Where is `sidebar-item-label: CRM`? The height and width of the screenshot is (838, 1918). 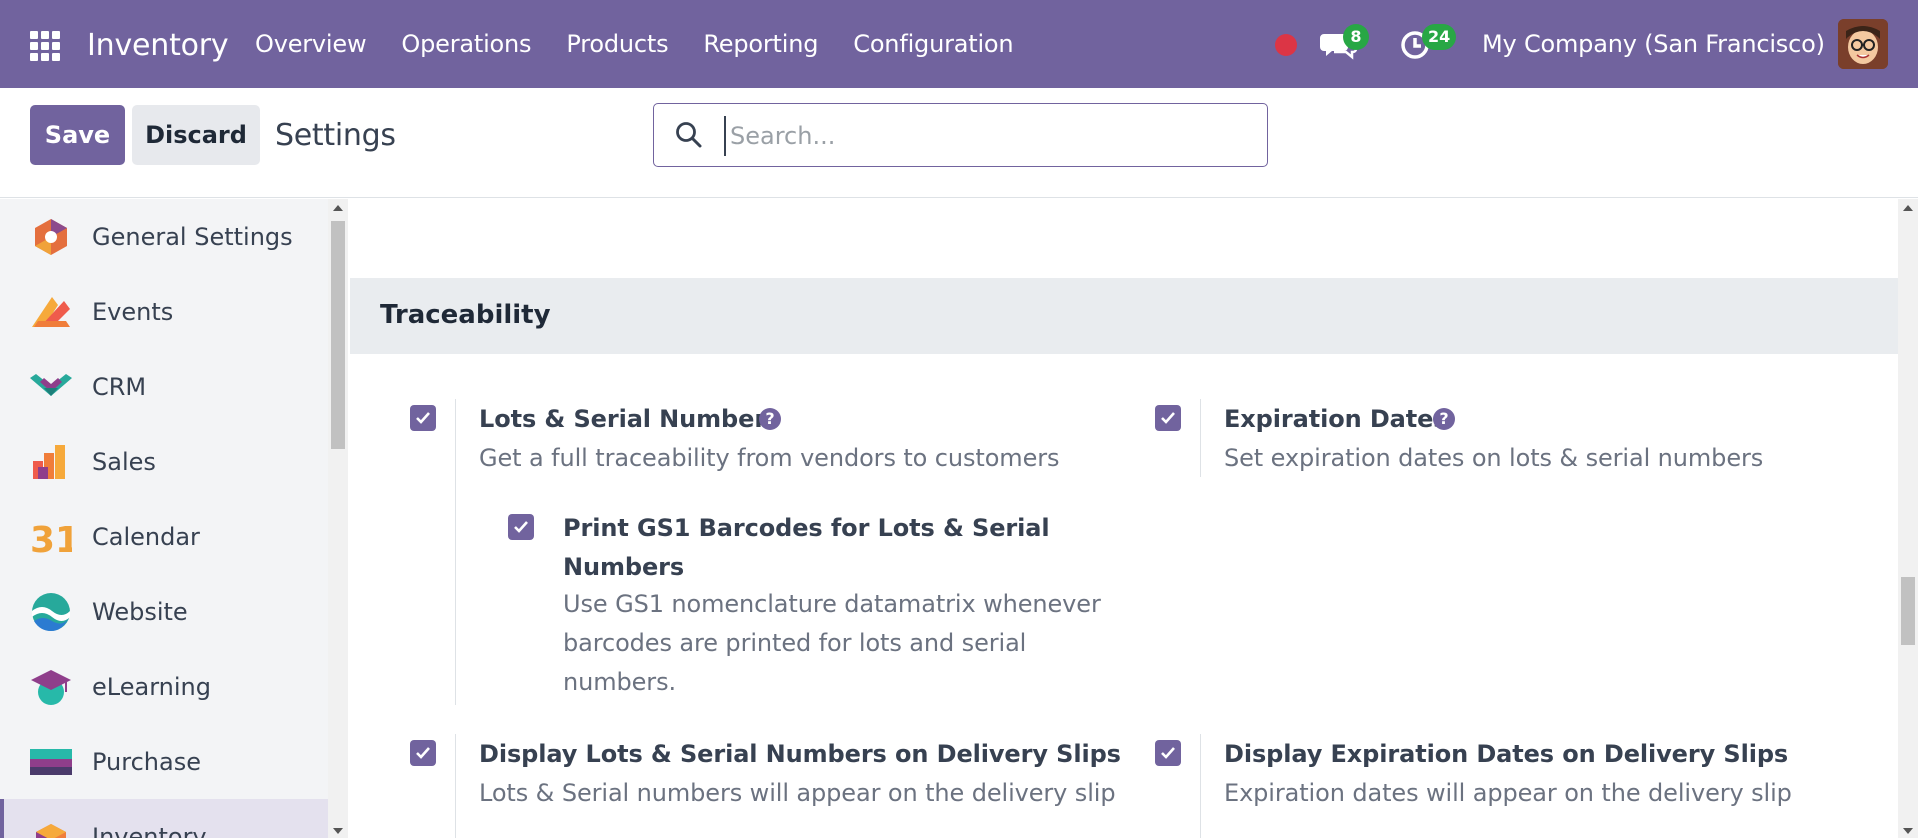 sidebar-item-label: CRM is located at coordinates (119, 386).